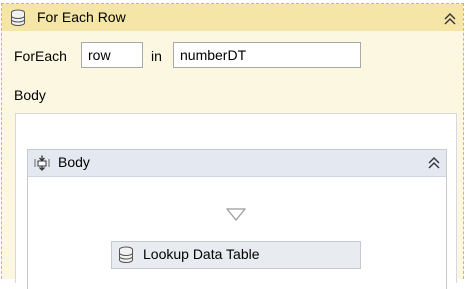  I want to click on item-variable-input, so click(112, 55).